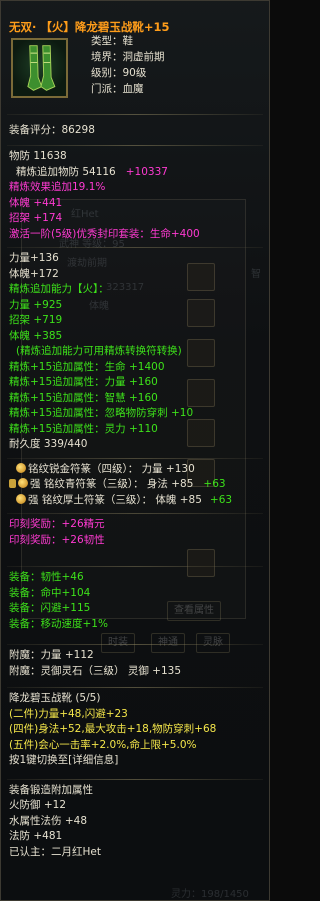  Describe the element at coordinates (101, 413) in the screenshot. I see `stat-line: 精炼+15追加属性：忽略物防穿刺 +10` at that location.